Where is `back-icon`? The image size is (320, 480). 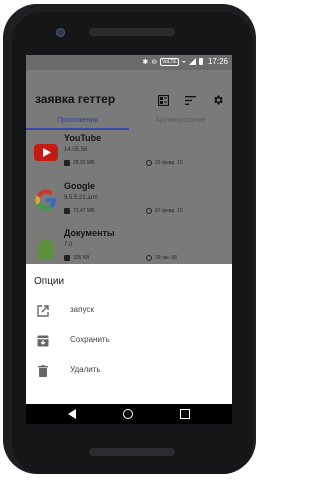
back-icon is located at coordinates (72, 414).